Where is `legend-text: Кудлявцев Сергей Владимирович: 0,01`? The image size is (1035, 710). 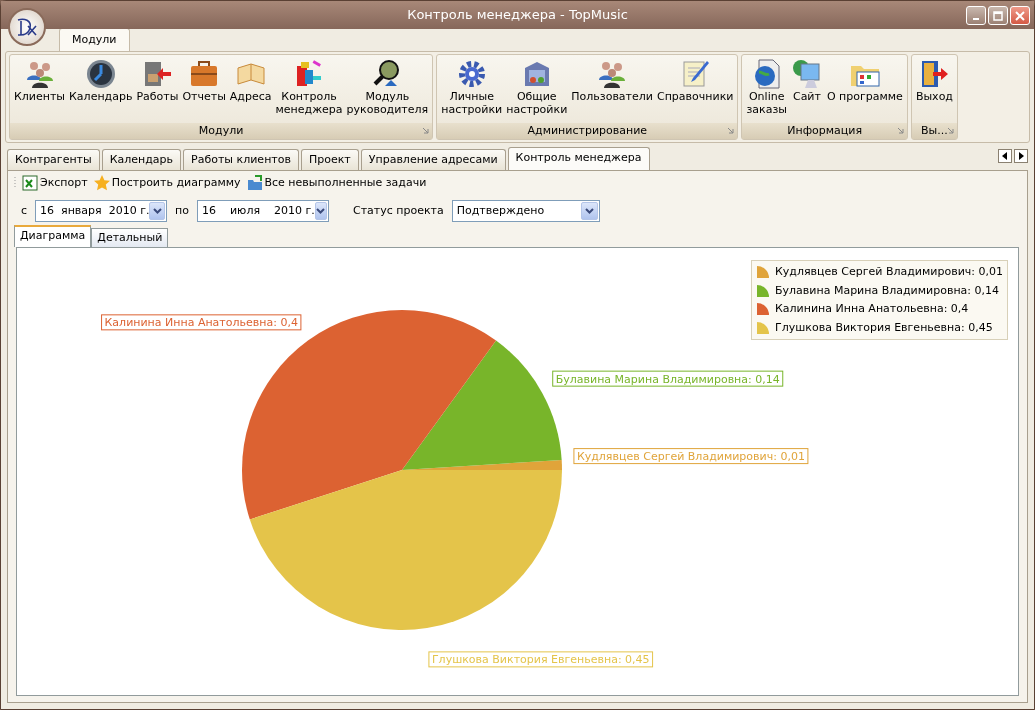
legend-text: Кудлявцев Сергей Владимирович: 0,01 is located at coordinates (889, 272).